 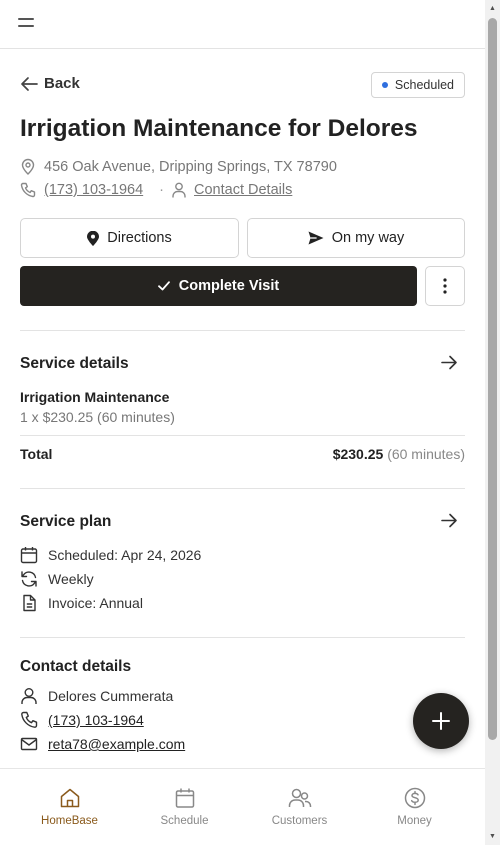 I want to click on scroll-thumb, so click(x=492, y=379).